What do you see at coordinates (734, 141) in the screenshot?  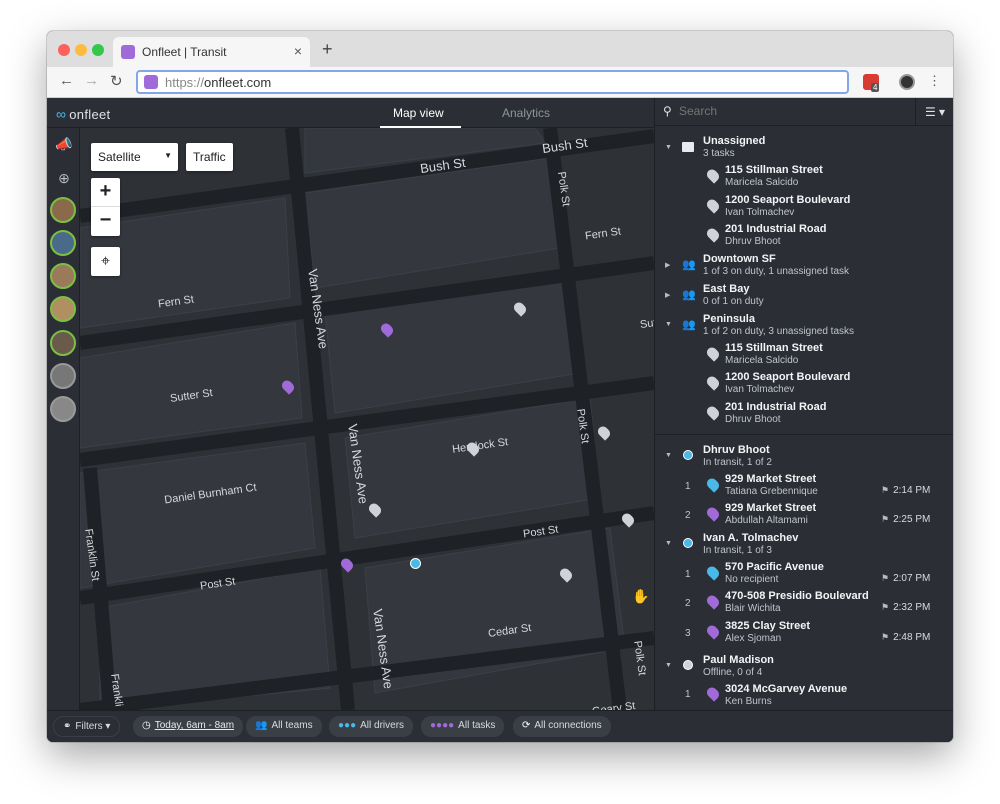 I see `group-title: Unassigned` at bounding box center [734, 141].